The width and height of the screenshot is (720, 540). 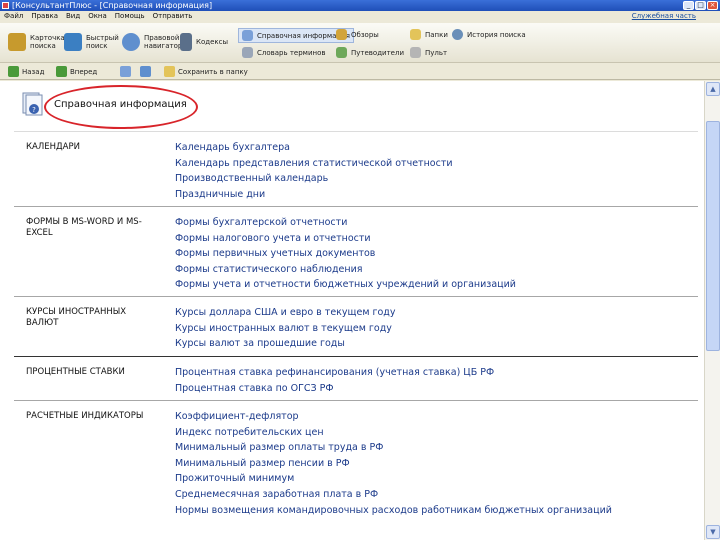 What do you see at coordinates (173, 16) in the screenshot?
I see `menu-send: Отправить` at bounding box center [173, 16].